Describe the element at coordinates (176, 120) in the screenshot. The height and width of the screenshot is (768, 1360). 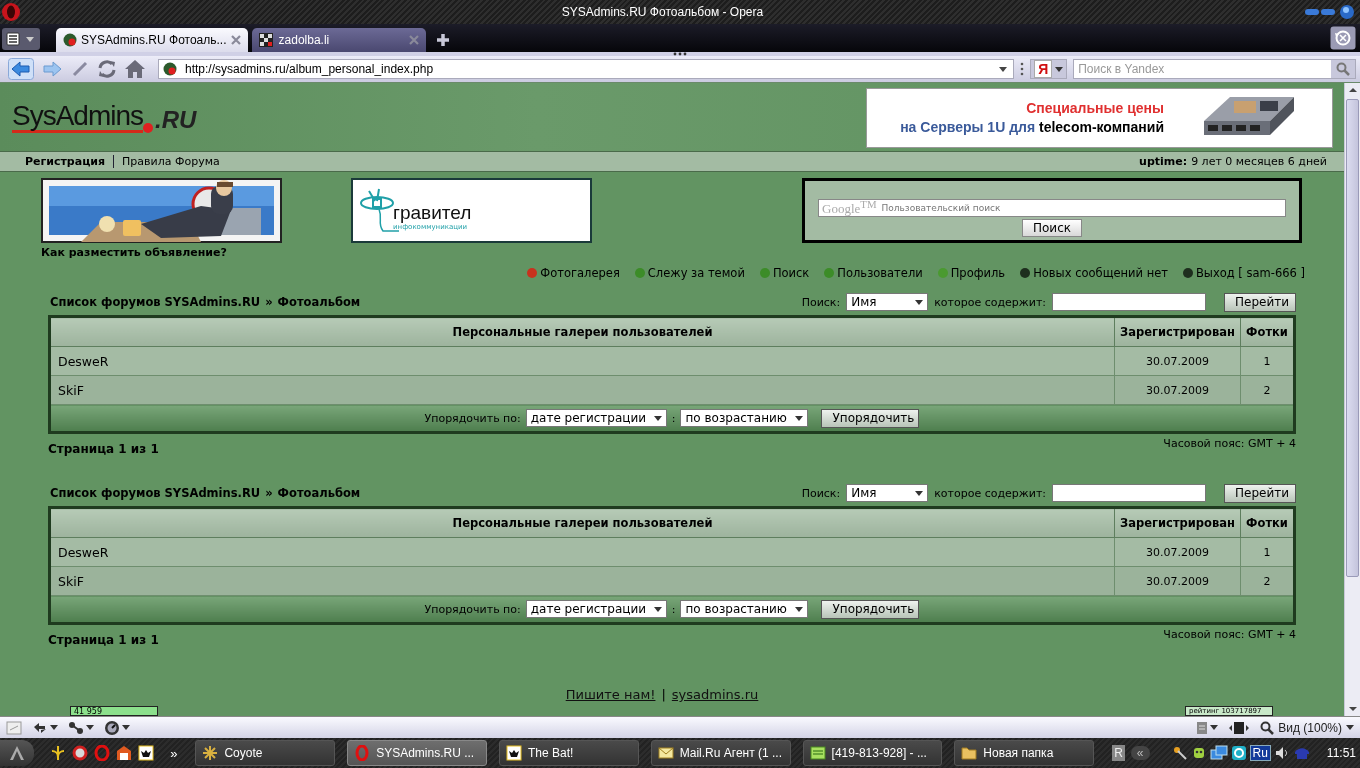
I see `logo-suffix: .RU` at that location.